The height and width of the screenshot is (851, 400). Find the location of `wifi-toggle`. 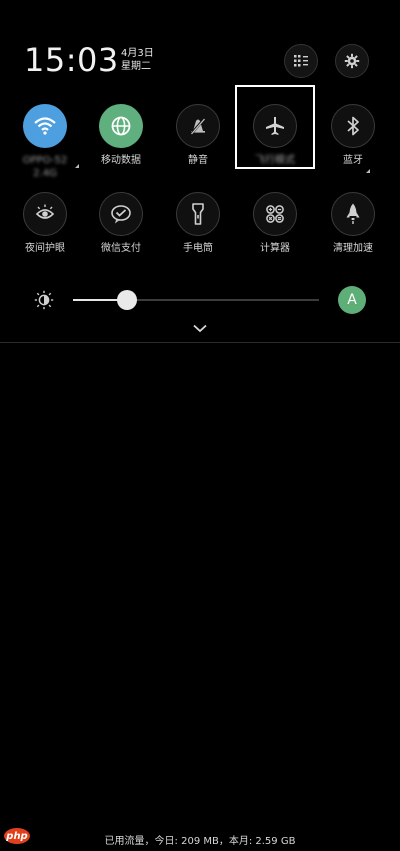

wifi-toggle is located at coordinates (45, 126).